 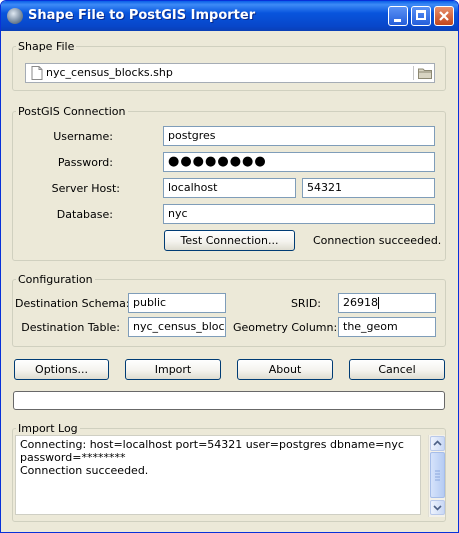 I want to click on server-host-field: localhost, so click(x=229, y=188).